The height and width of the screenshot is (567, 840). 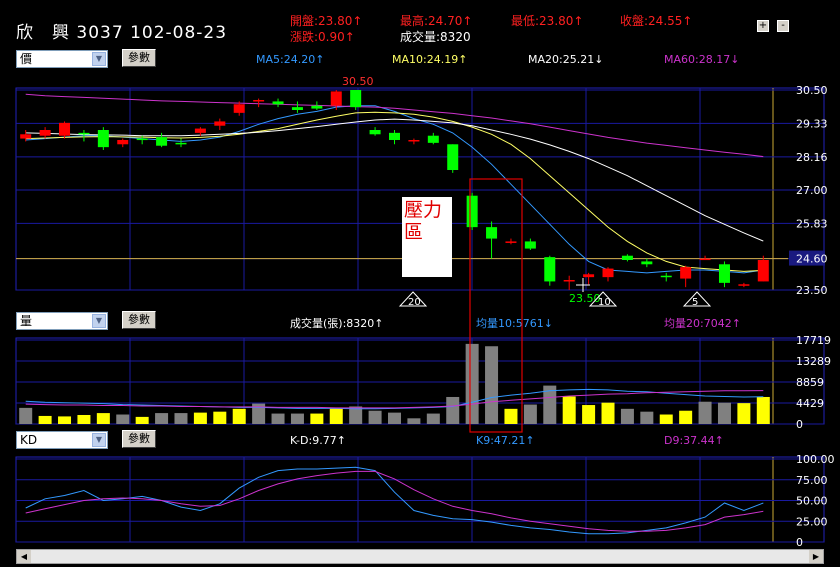 I want to click on volume-axis-tick: 13289, so click(x=813, y=361).